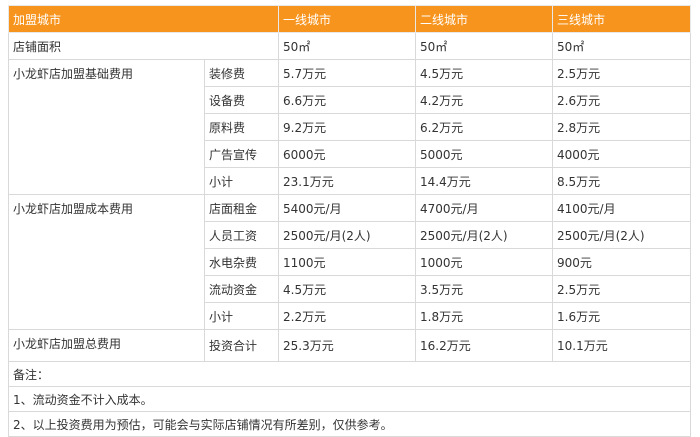 The height and width of the screenshot is (437, 700). Describe the element at coordinates (484, 208) in the screenshot. I see `value-tier2: 4700元/月` at that location.